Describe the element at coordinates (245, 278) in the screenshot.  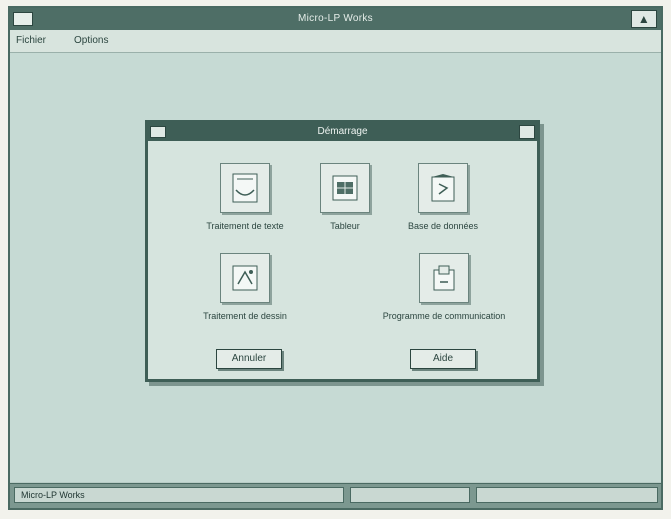
I see `drawing-icon` at that location.